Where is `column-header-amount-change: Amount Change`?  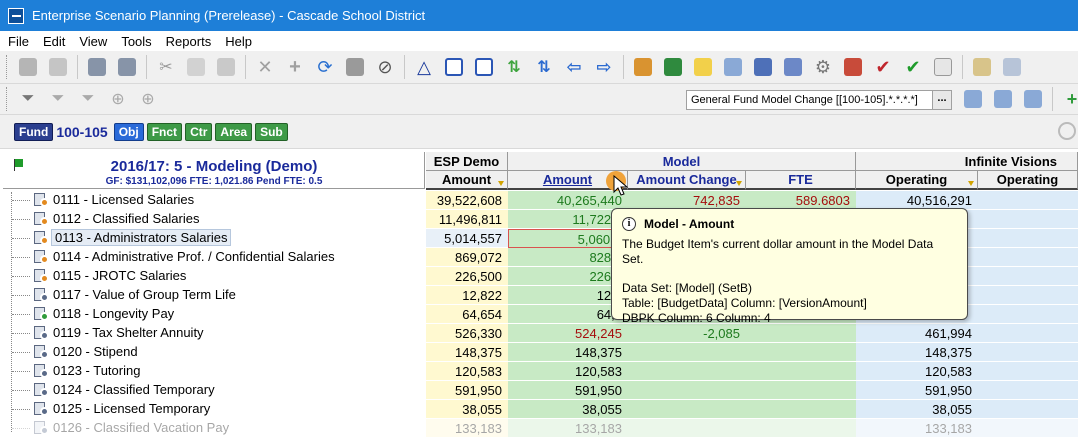
column-header-amount-change: Amount Change is located at coordinates (687, 180).